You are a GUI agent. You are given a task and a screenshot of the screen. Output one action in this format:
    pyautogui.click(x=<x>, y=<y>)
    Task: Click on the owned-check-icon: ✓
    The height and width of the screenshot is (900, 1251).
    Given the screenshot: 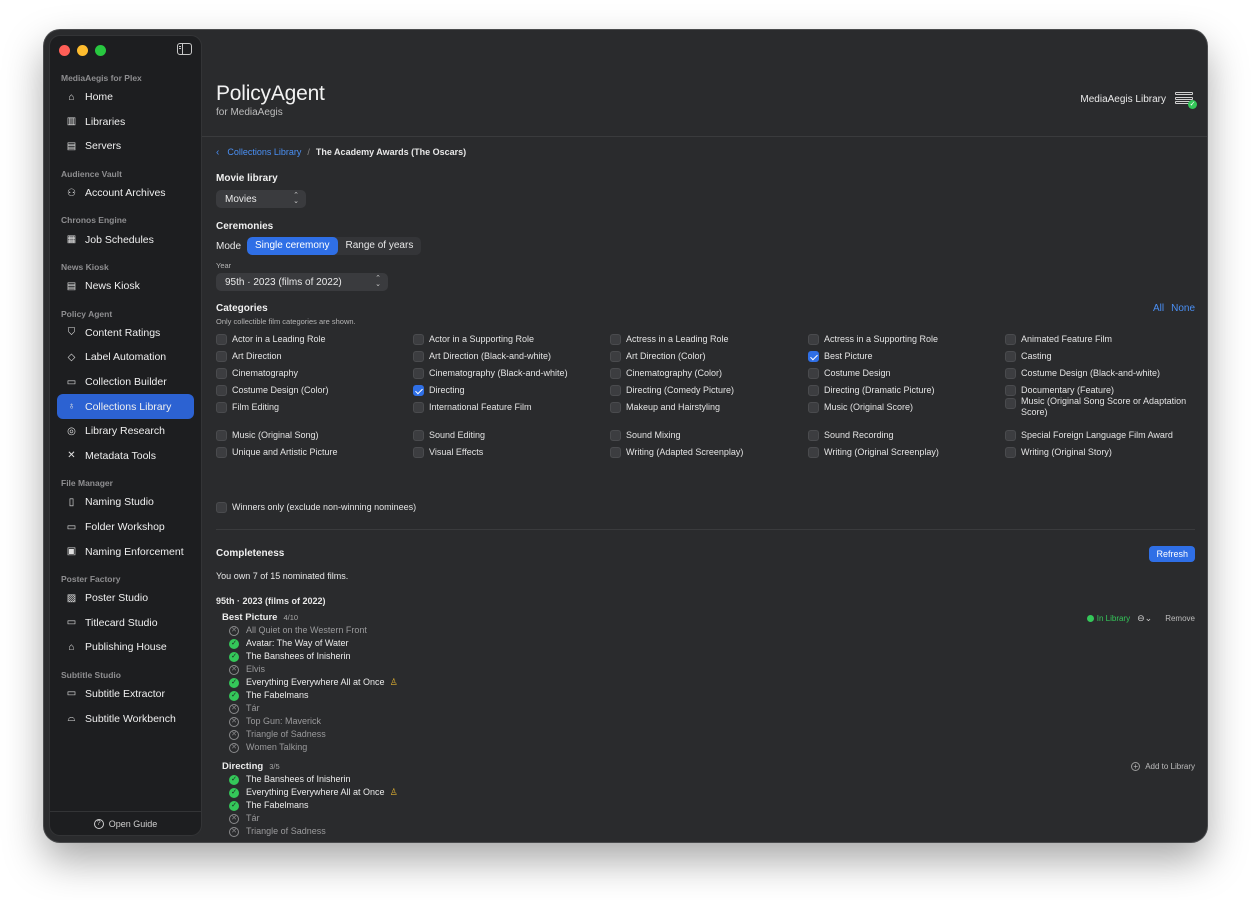 What is the action you would take?
    pyautogui.click(x=234, y=805)
    